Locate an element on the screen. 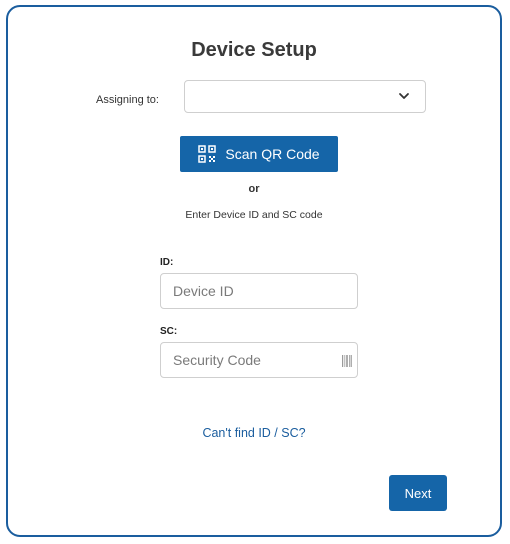 This screenshot has width=510, height=544. next-button: Next is located at coordinates (418, 493).